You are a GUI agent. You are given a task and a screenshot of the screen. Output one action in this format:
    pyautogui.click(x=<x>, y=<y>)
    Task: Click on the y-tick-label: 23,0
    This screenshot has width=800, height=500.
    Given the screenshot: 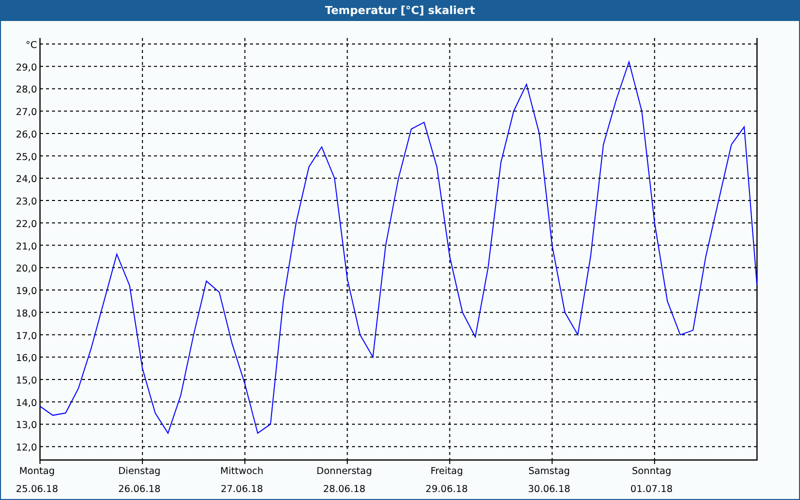 What is the action you would take?
    pyautogui.click(x=26, y=202)
    